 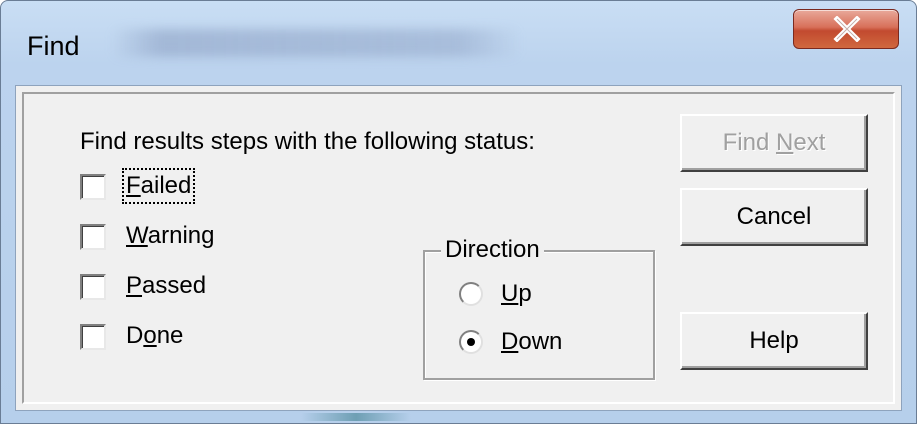 What do you see at coordinates (539, 308) in the screenshot?
I see `direction-groupbox: Direction Up Down` at bounding box center [539, 308].